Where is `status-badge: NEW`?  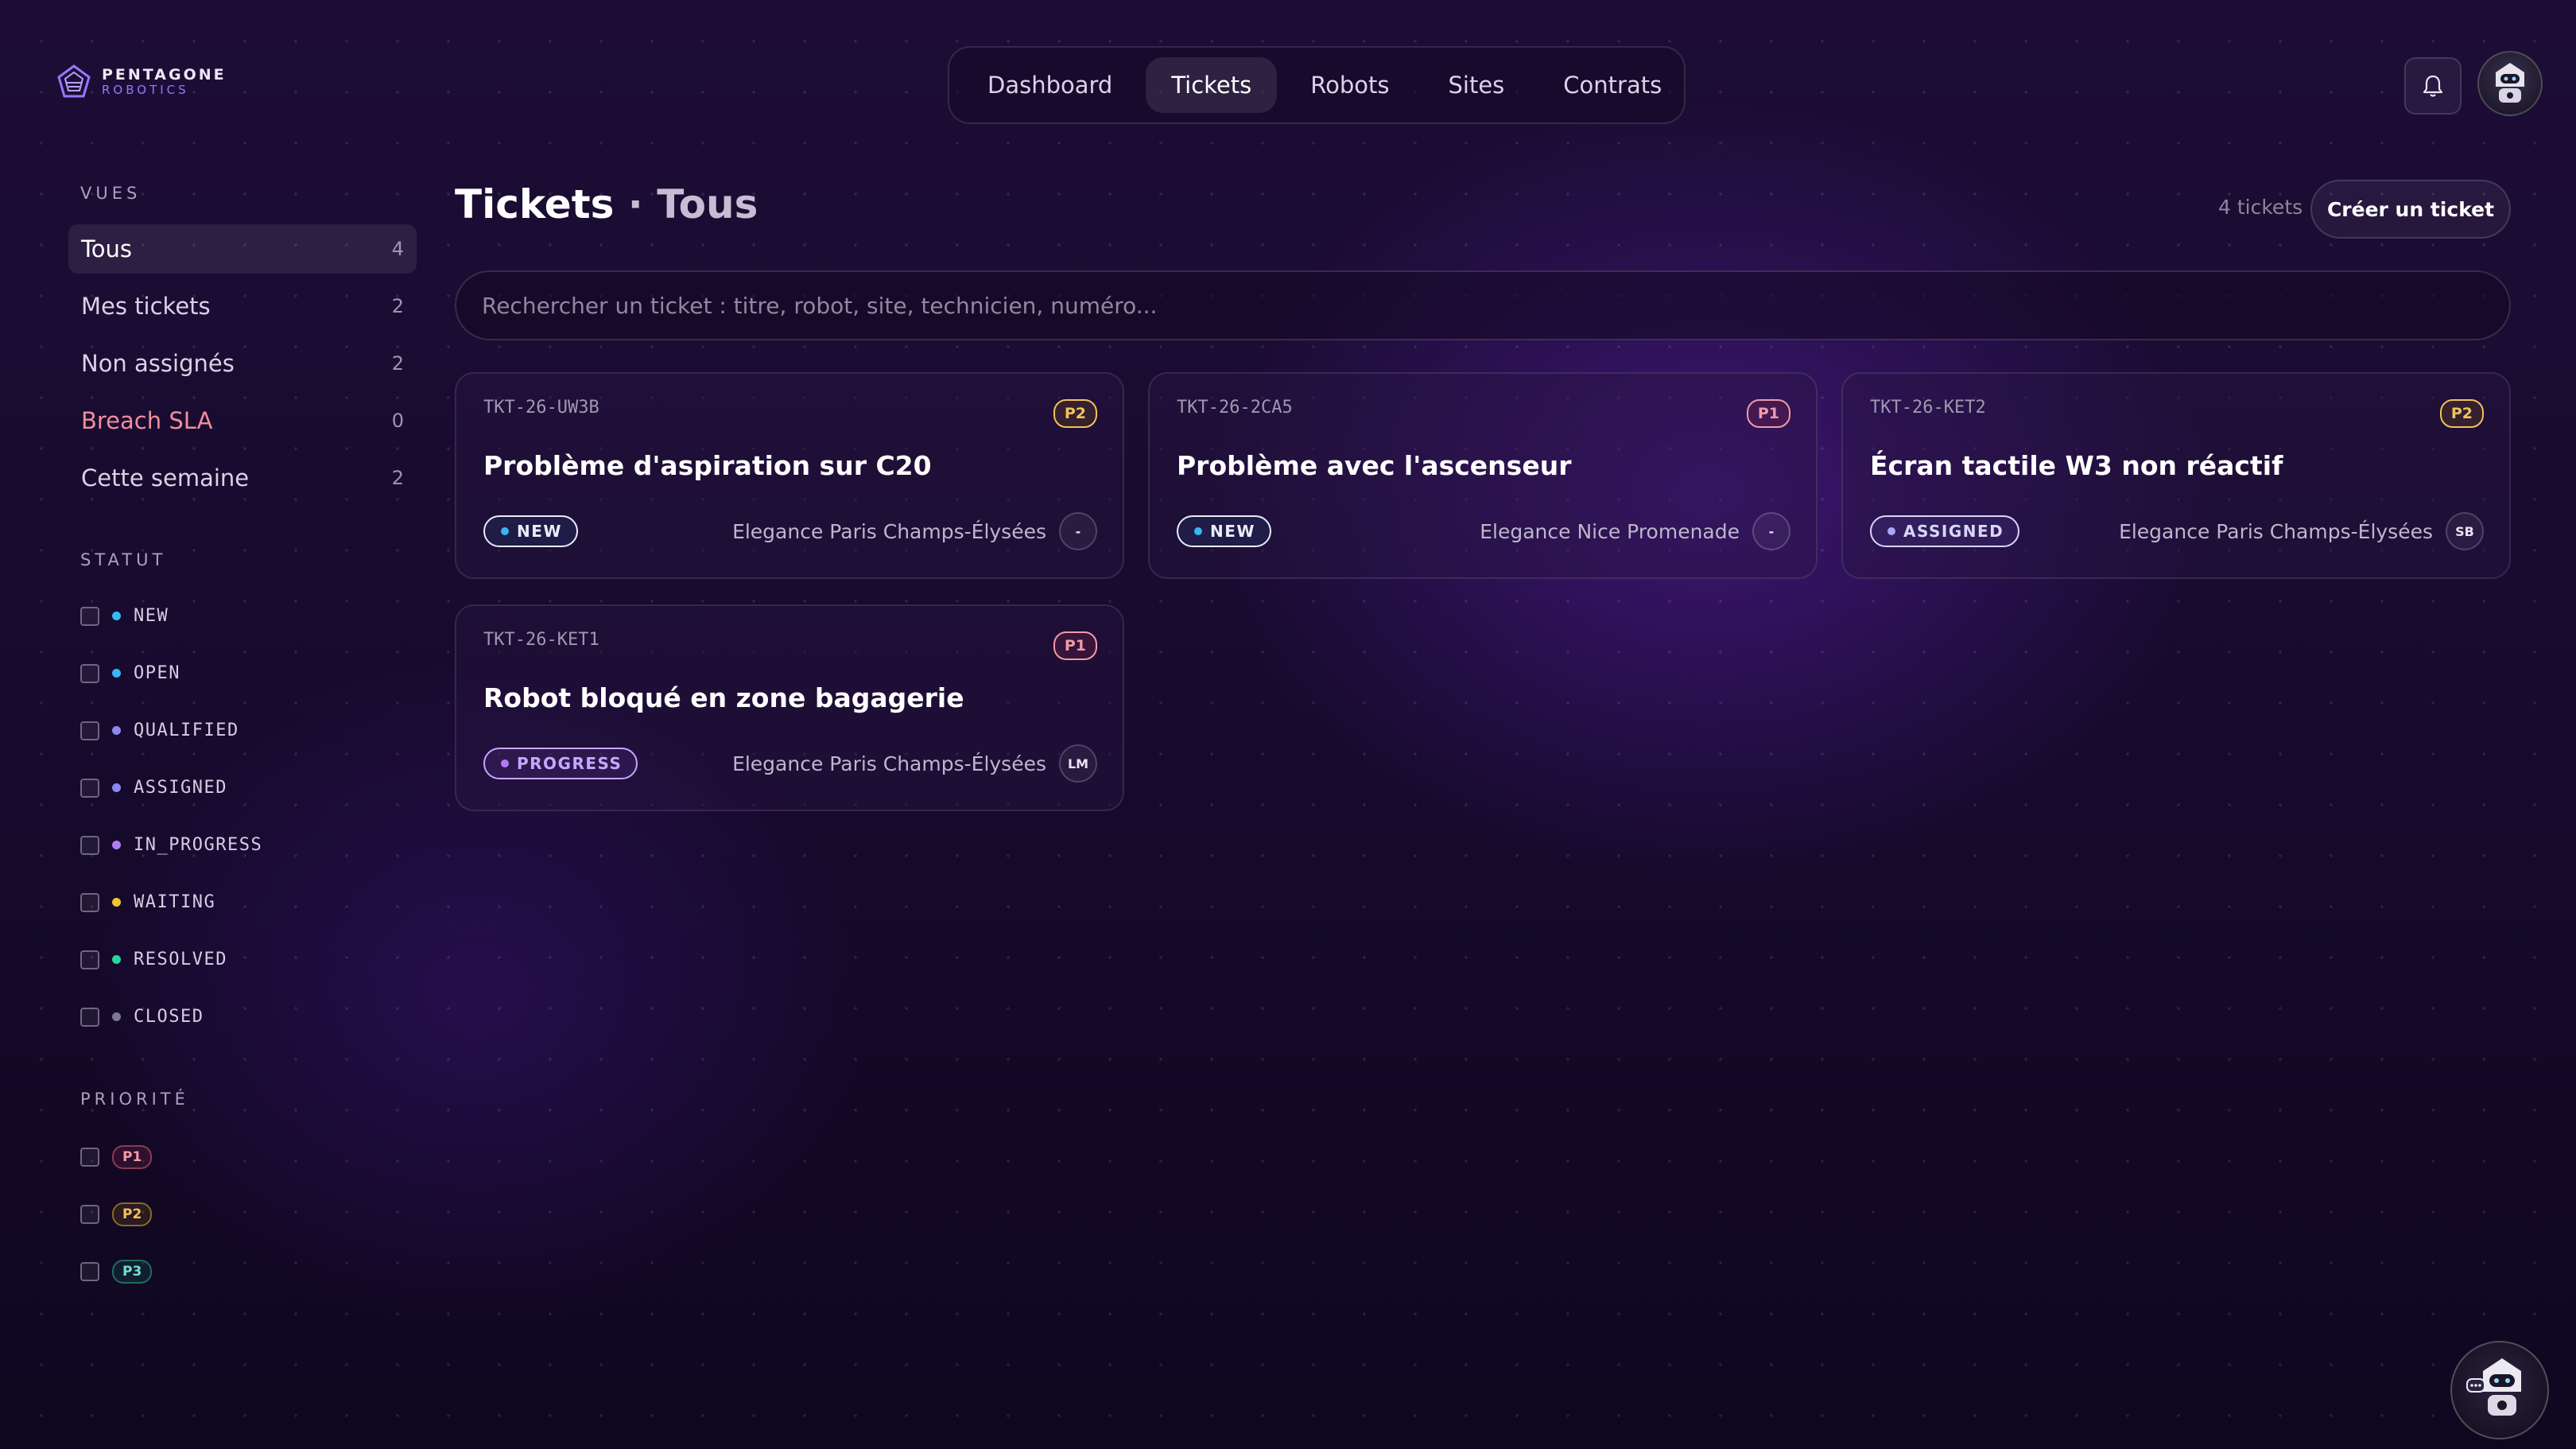
status-badge: NEW is located at coordinates (1224, 531).